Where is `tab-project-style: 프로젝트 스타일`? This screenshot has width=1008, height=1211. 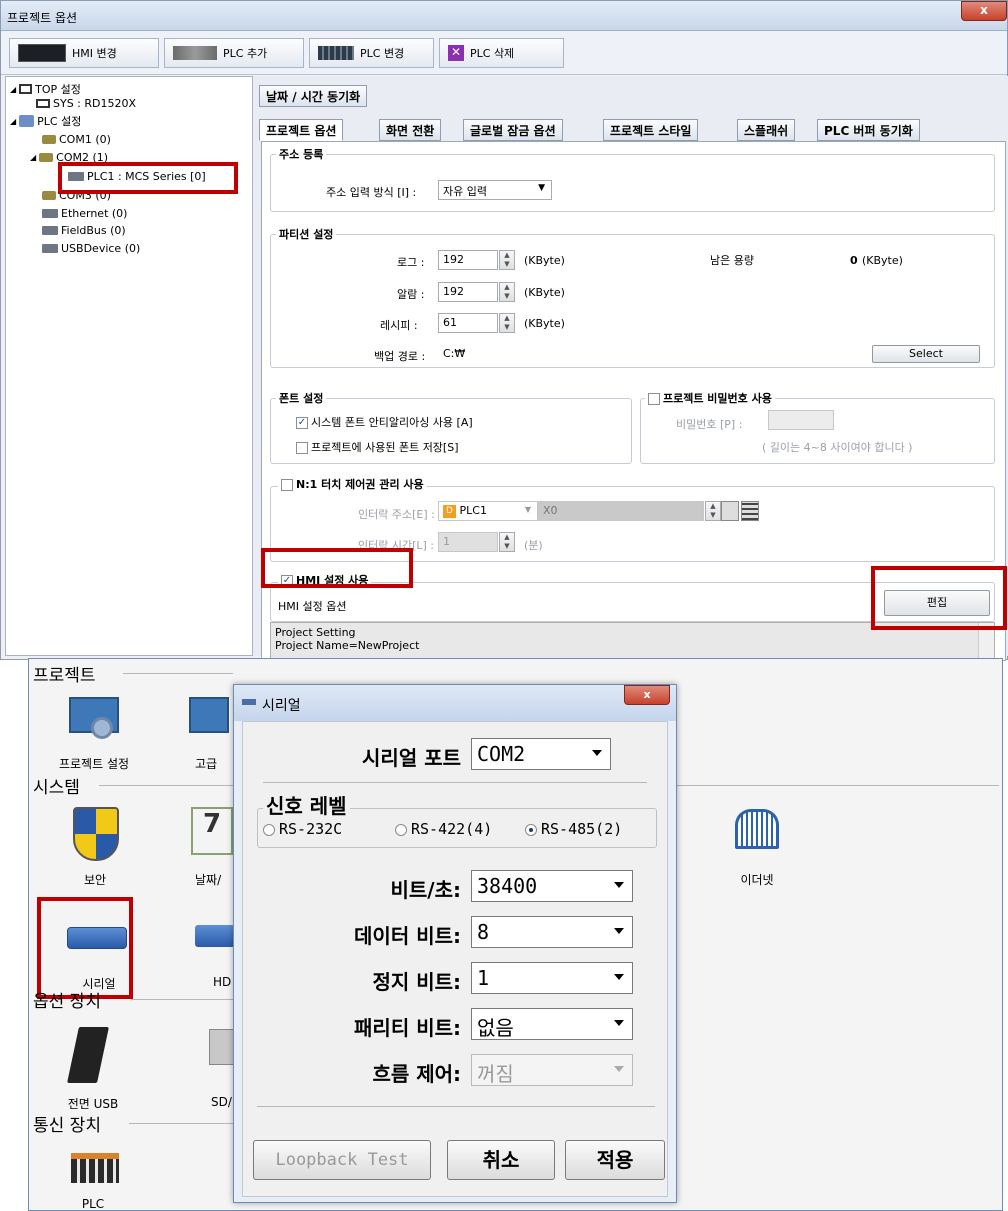
tab-project-style: 프로젝트 스타일 is located at coordinates (651, 130).